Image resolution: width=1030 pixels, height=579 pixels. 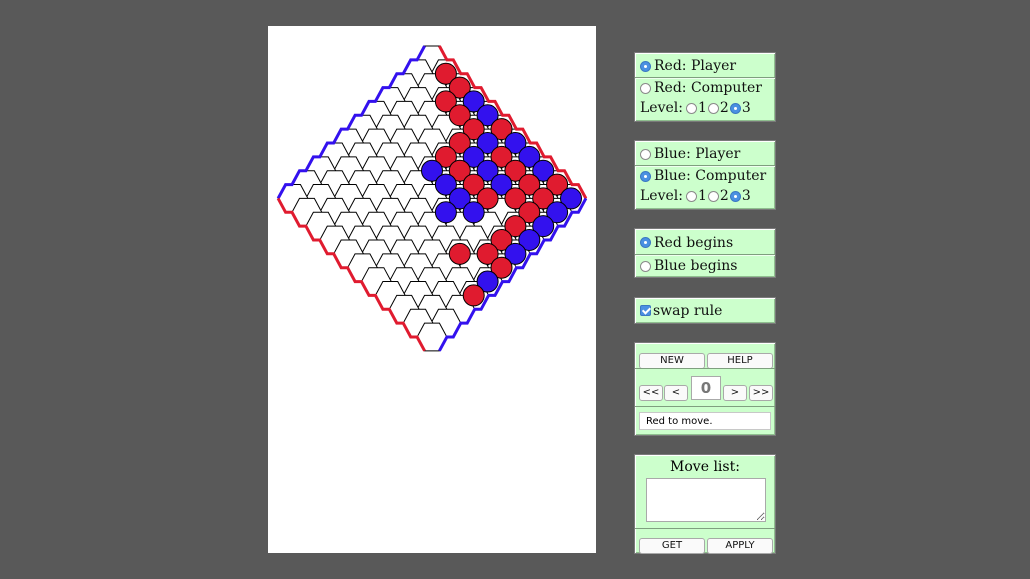 I want to click on help-button: HELP, so click(x=740, y=360).